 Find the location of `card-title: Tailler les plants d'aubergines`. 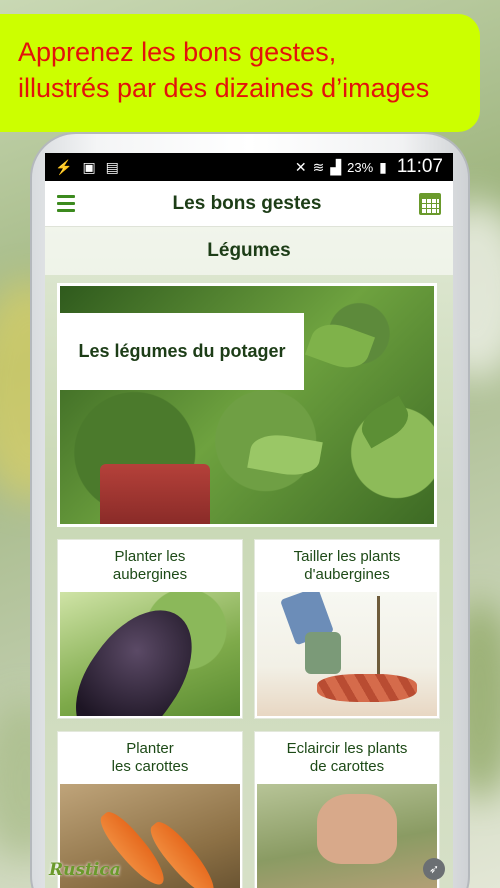

card-title: Tailler les plants d'aubergines is located at coordinates (347, 565).